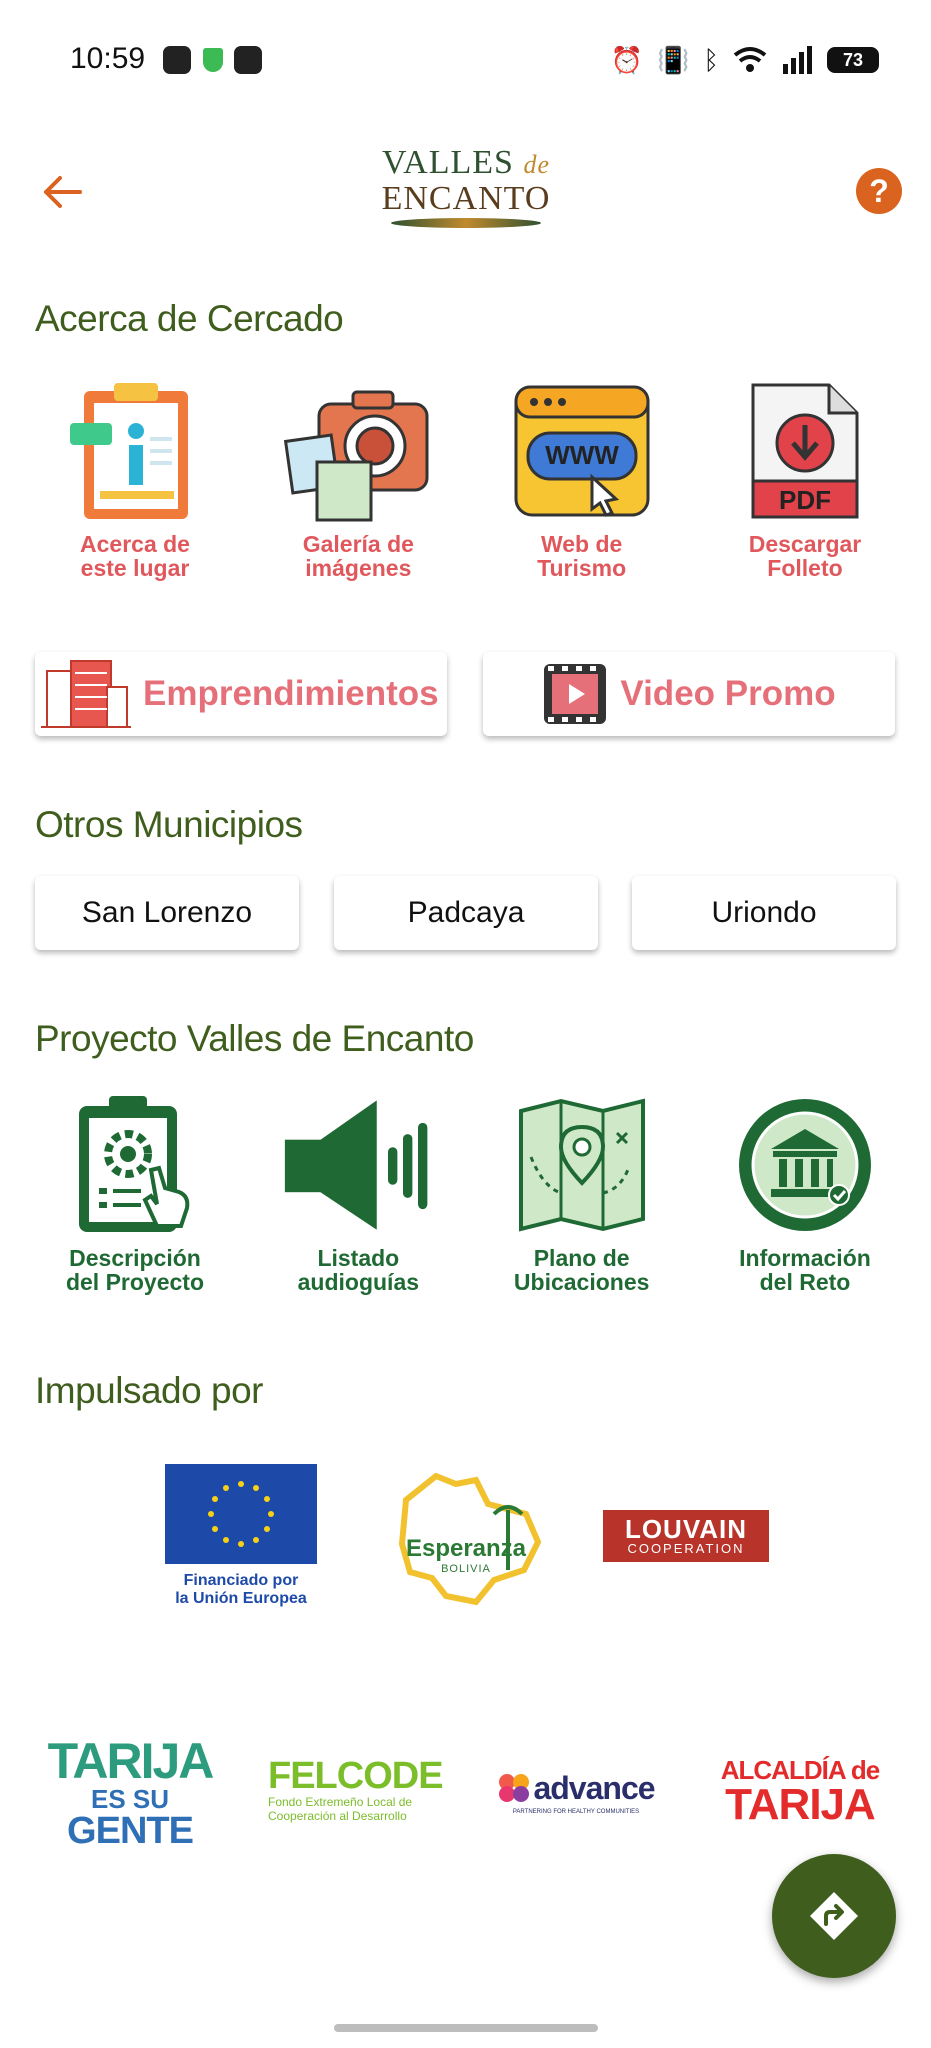 This screenshot has height=2048, width=931. What do you see at coordinates (711, 60) in the screenshot?
I see `bluetooth-icon: ᛒ` at bounding box center [711, 60].